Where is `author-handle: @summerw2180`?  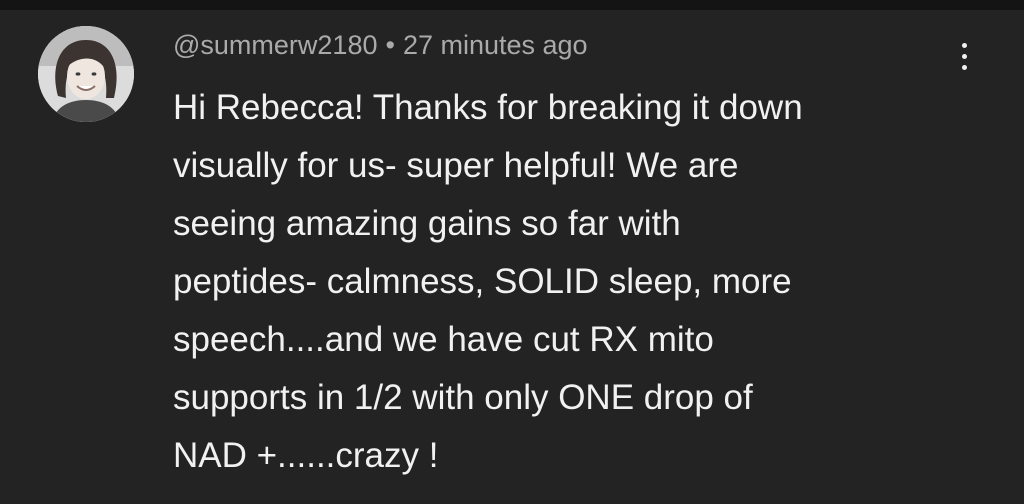
author-handle: @summerw2180 is located at coordinates (275, 45).